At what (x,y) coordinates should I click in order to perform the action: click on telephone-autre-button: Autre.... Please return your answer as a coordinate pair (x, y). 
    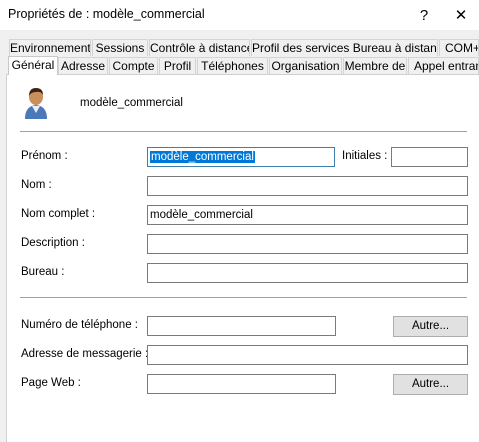
    Looking at the image, I should click on (430, 326).